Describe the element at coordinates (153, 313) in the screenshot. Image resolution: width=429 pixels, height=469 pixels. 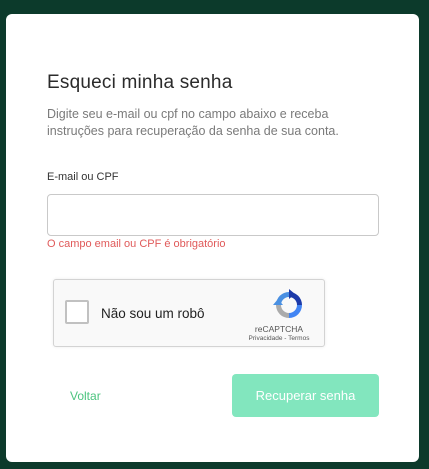
I see `recaptcha-label: Não sou um robô` at that location.